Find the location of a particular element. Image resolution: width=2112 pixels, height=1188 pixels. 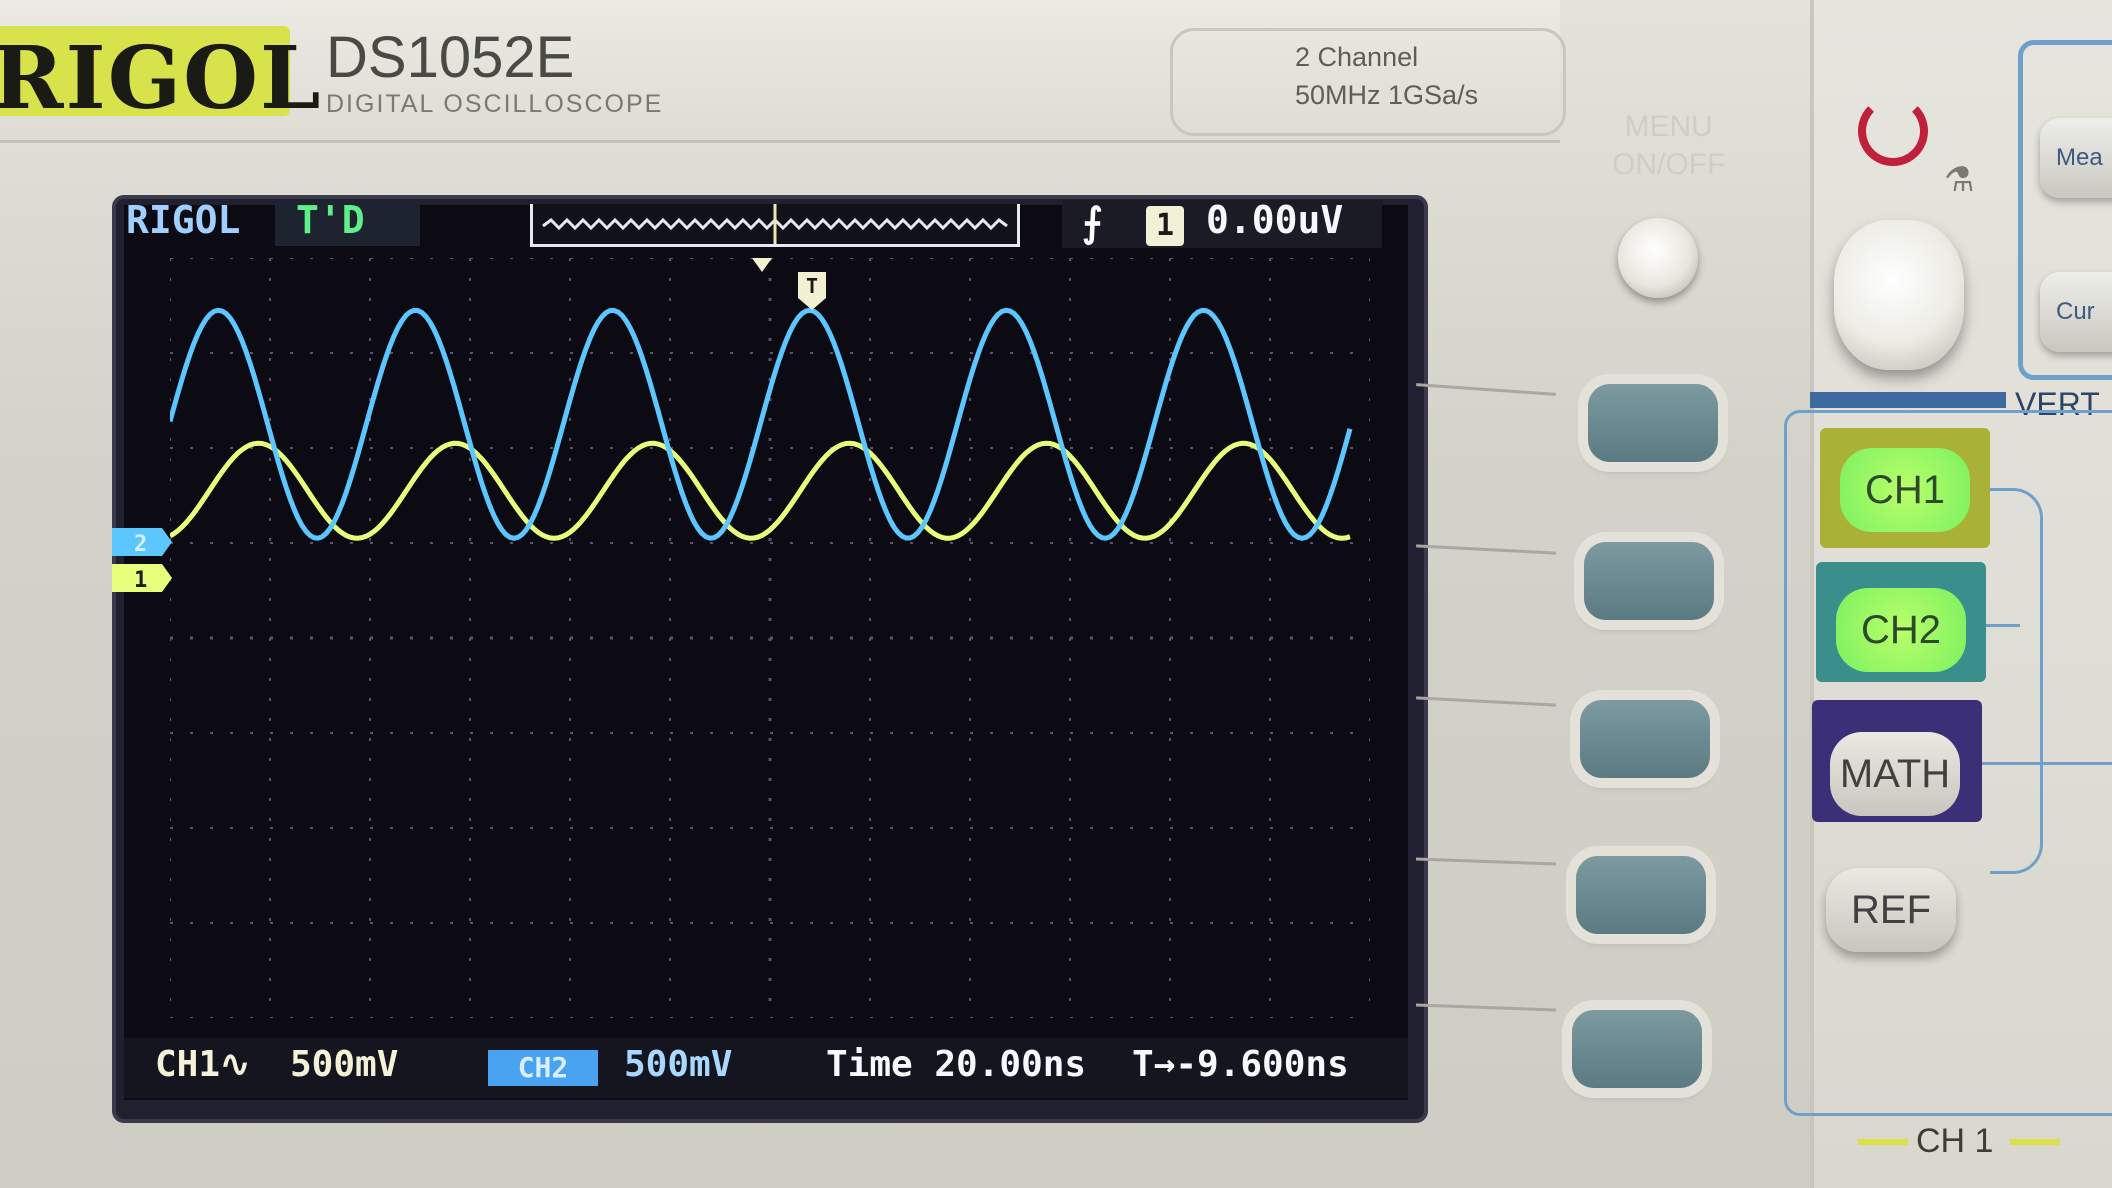

trigger-level: 0.00uV is located at coordinates (1275, 220).